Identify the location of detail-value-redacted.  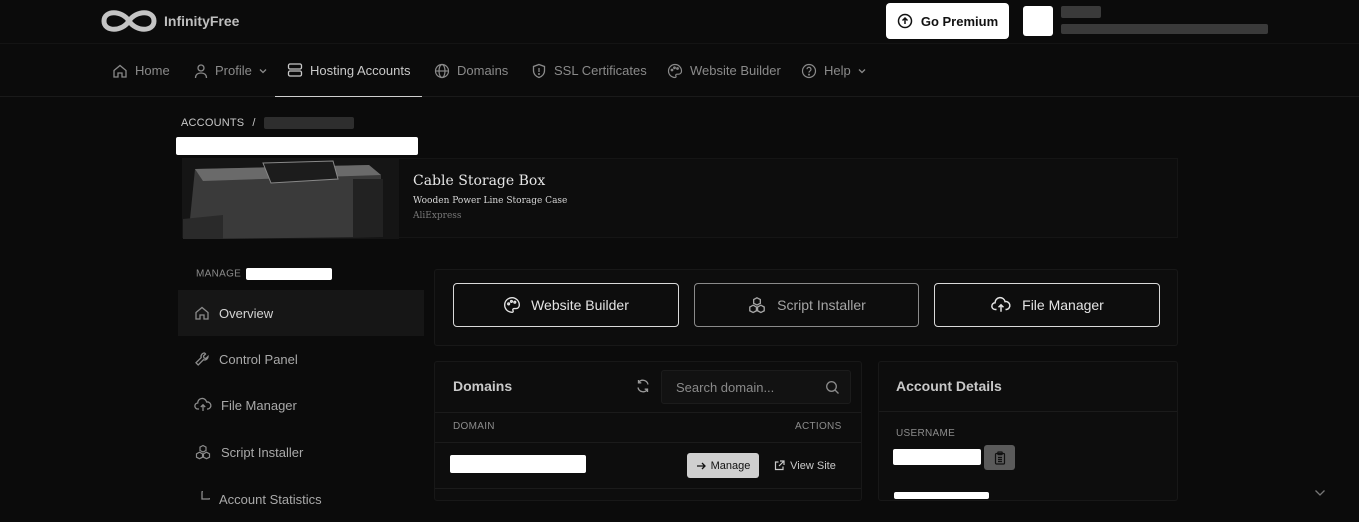
(941, 495).